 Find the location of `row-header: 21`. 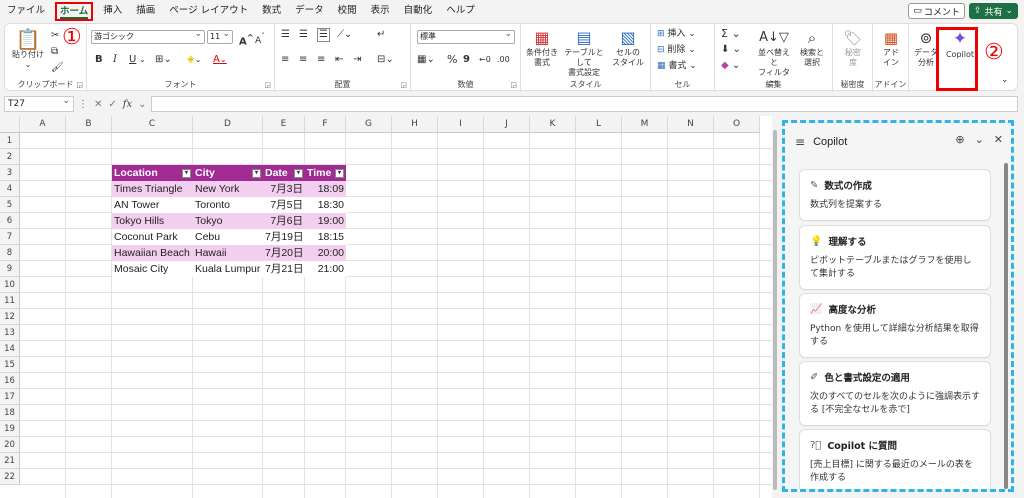

row-header: 21 is located at coordinates (10, 461).